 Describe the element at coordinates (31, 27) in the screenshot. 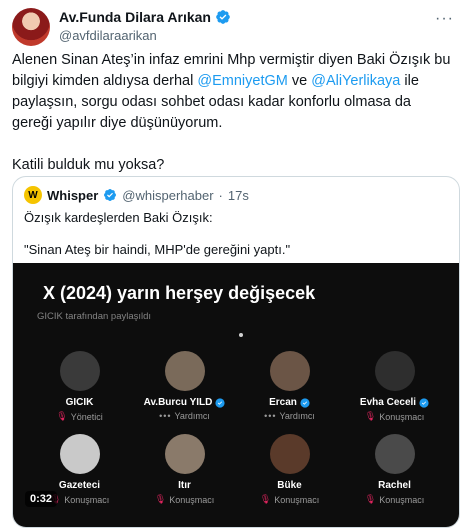

I see `avatar` at that location.